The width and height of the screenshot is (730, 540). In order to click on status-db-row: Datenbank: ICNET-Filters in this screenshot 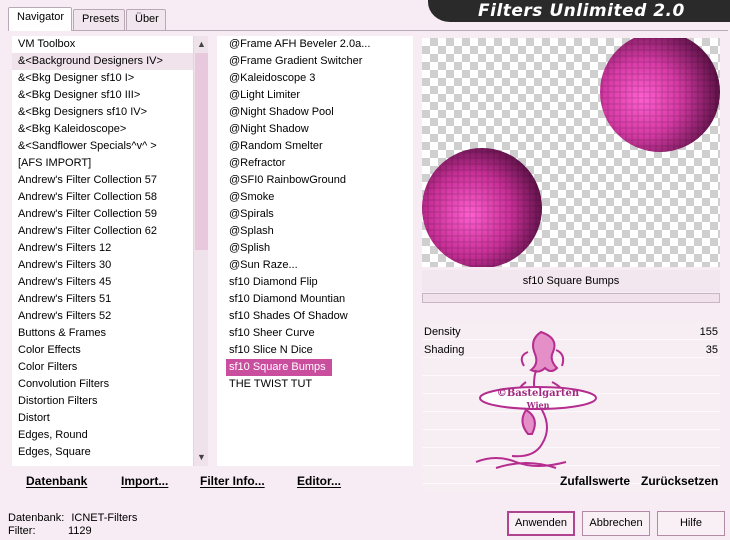, I will do `click(72, 518)`.